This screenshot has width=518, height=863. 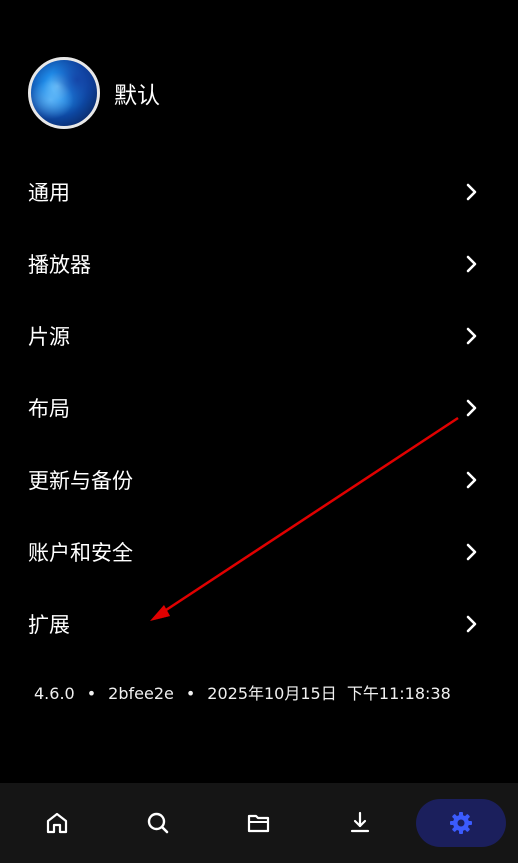 I want to click on nav-home, so click(x=57, y=823).